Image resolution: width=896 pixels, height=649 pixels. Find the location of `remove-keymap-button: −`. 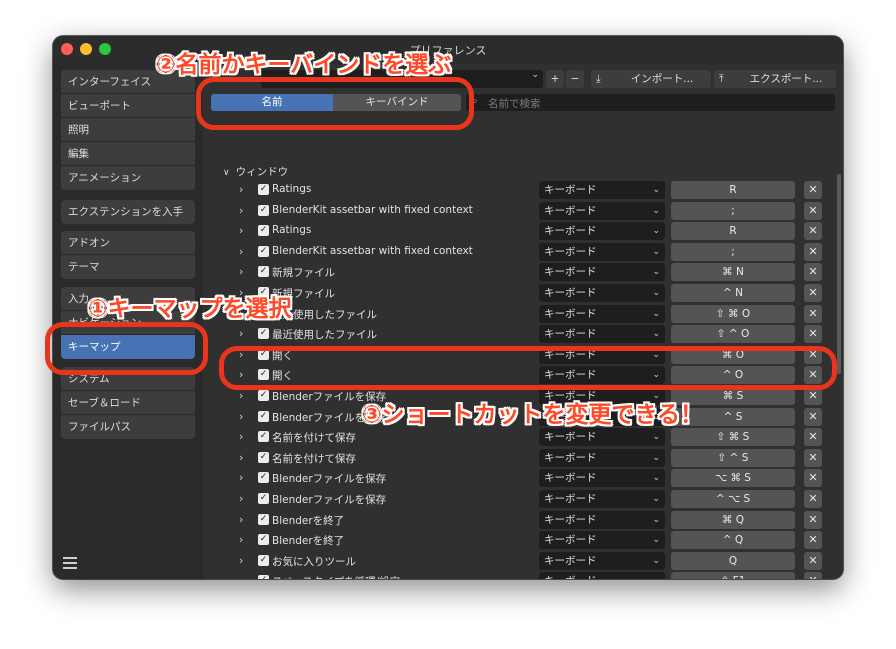

remove-keymap-button: − is located at coordinates (575, 79).